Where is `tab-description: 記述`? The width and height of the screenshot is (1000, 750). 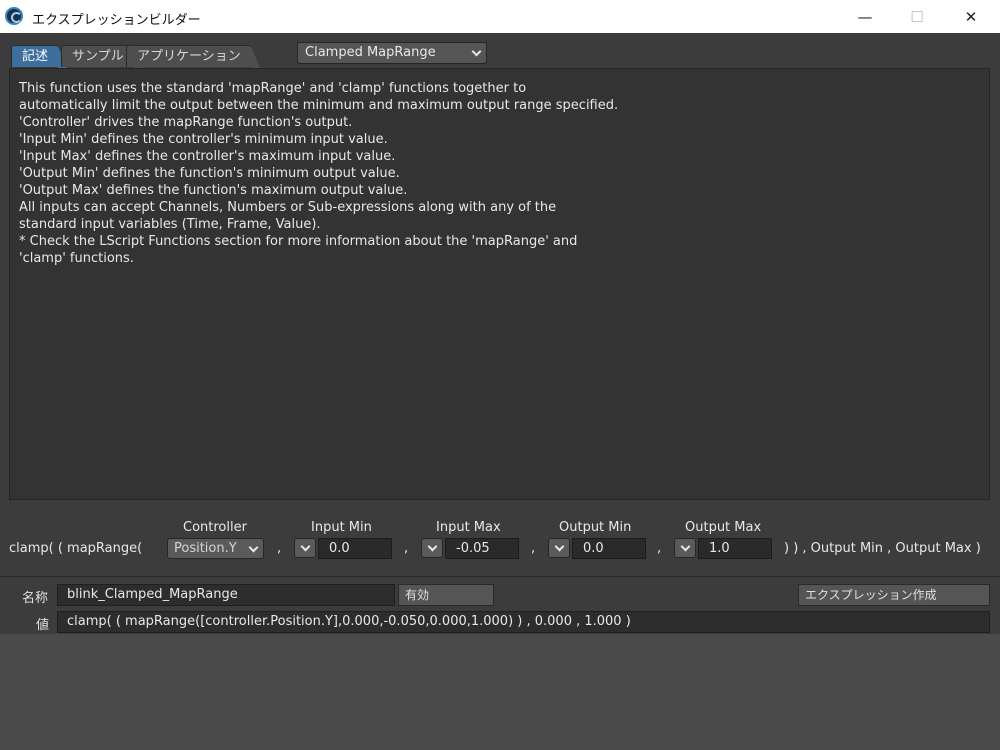 tab-description: 記述 is located at coordinates (39, 56).